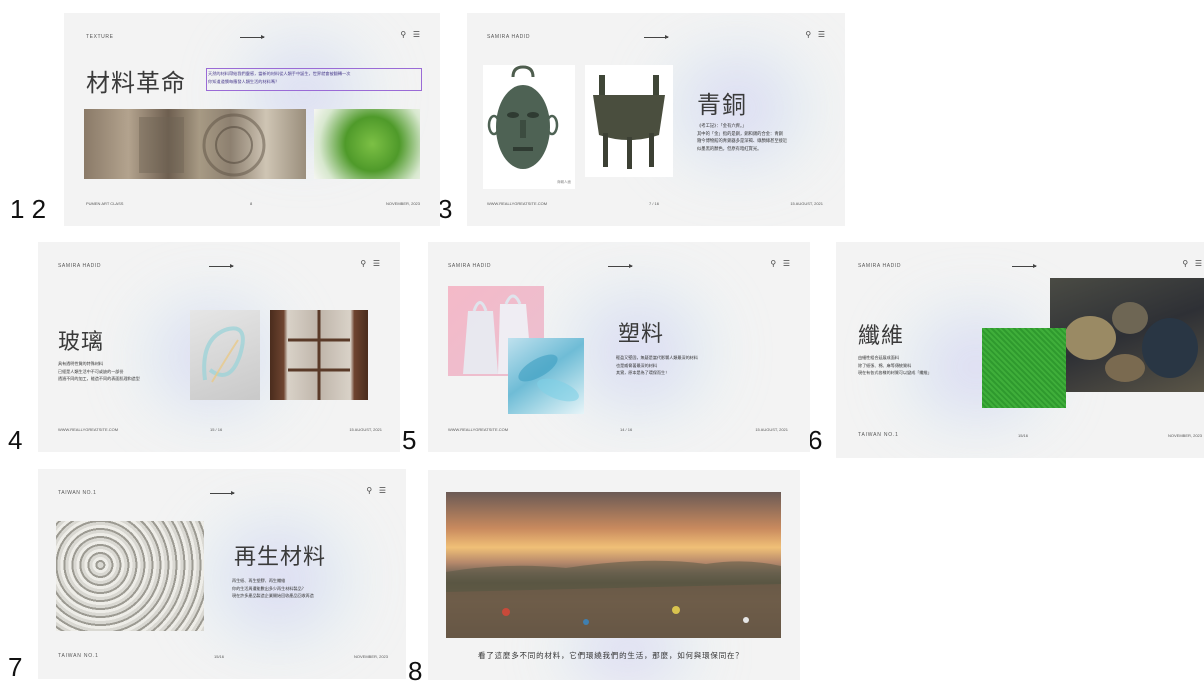  I want to click on yarn-spools-image, so click(1127, 335).